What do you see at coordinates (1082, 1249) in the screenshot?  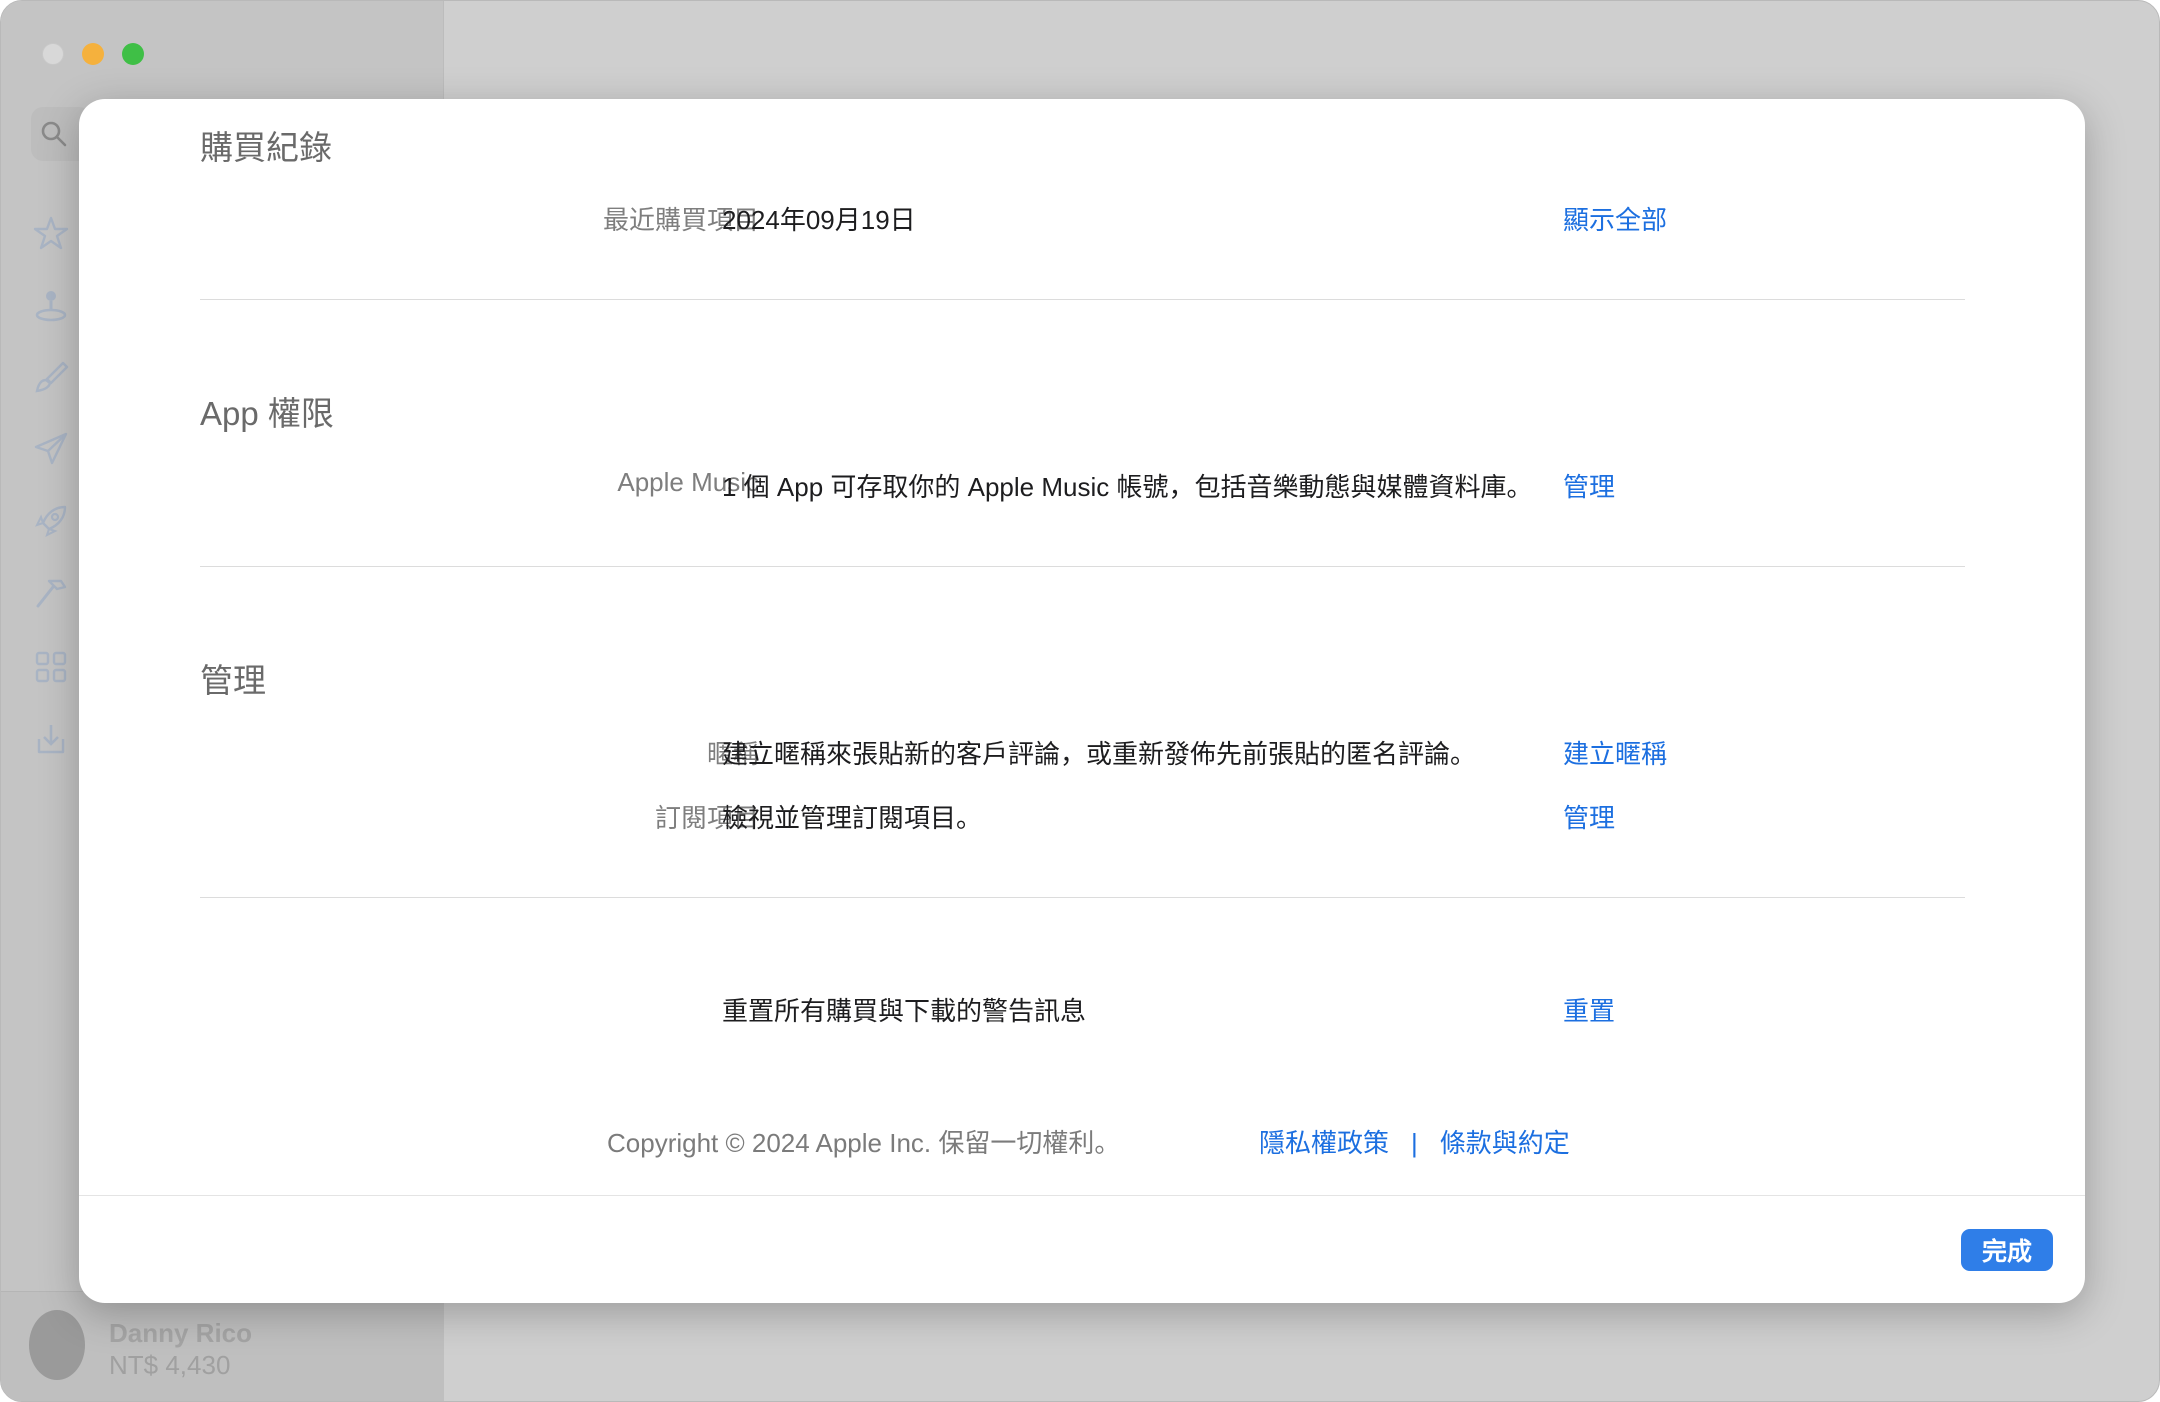 I see `sheet-bottom-bar: 完成` at bounding box center [1082, 1249].